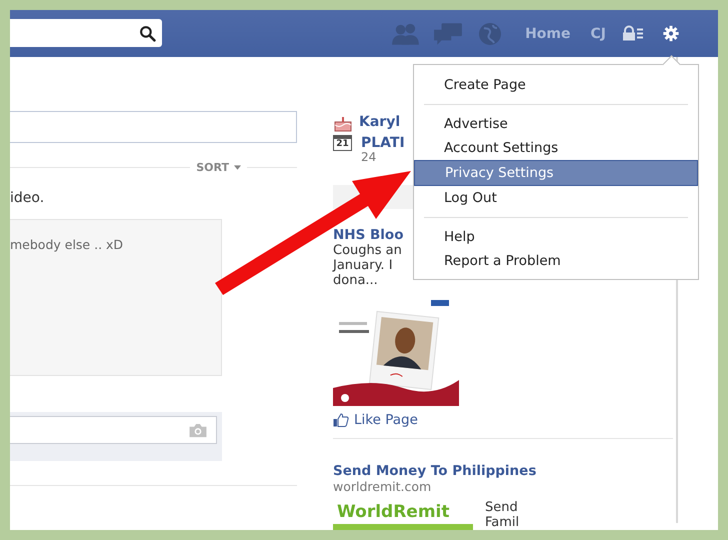 The height and width of the screenshot is (540, 728). Describe the element at coordinates (448, 34) in the screenshot. I see `messages-icon` at that location.